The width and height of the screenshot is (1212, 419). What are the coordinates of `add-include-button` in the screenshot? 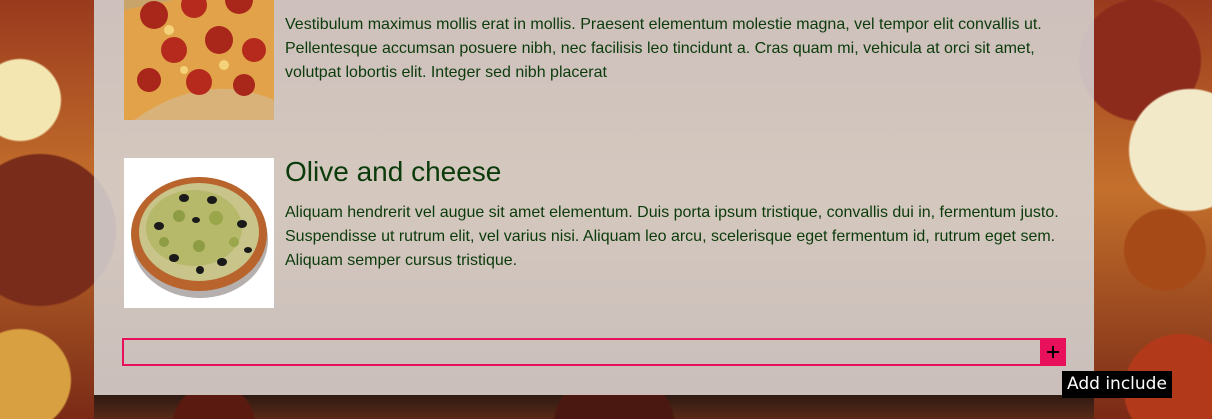 It's located at (1053, 352).